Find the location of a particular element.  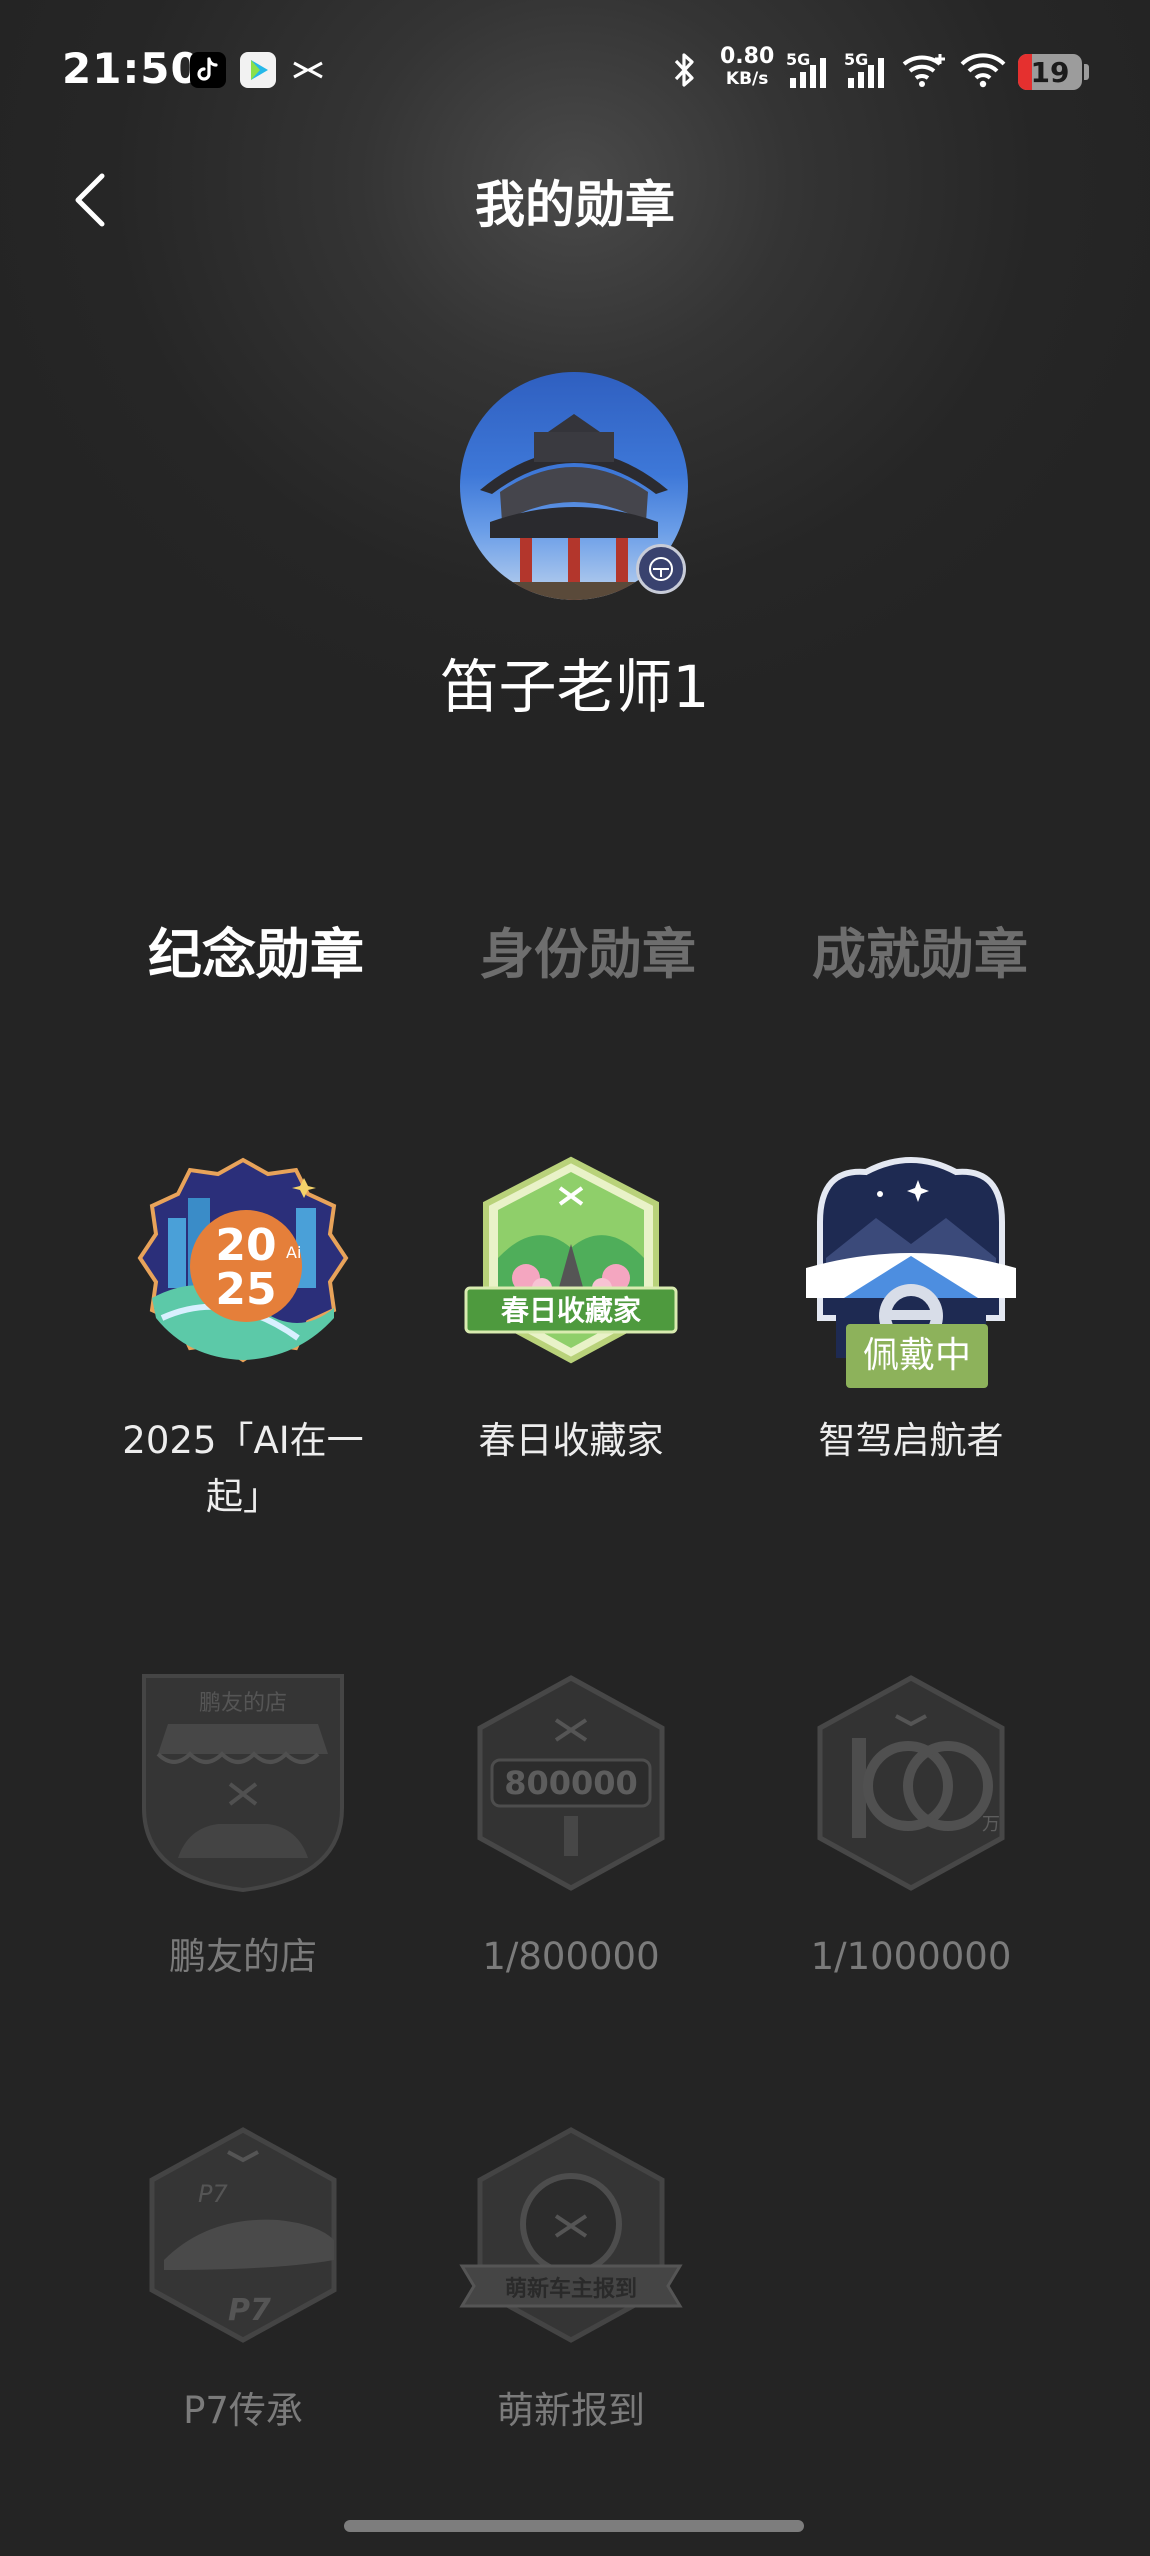

network-speed: 0.80 KB/s is located at coordinates (747, 68).